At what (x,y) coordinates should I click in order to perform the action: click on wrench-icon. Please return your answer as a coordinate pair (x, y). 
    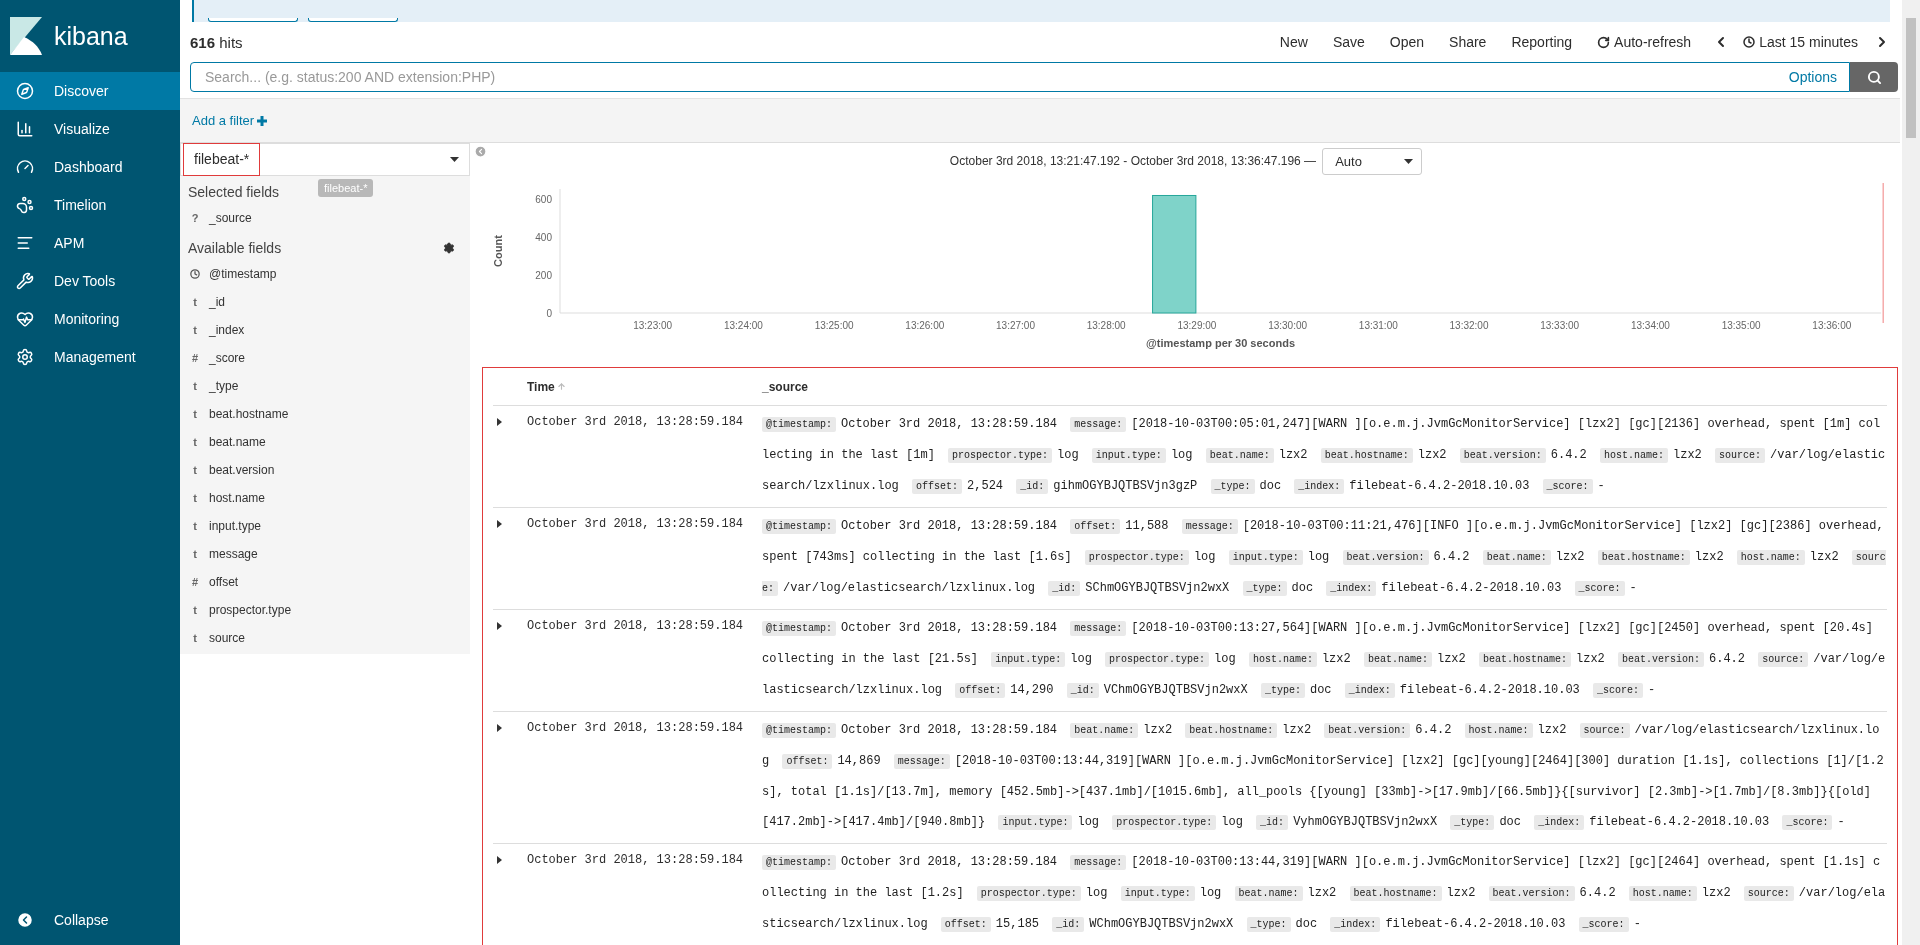
    Looking at the image, I should click on (25, 281).